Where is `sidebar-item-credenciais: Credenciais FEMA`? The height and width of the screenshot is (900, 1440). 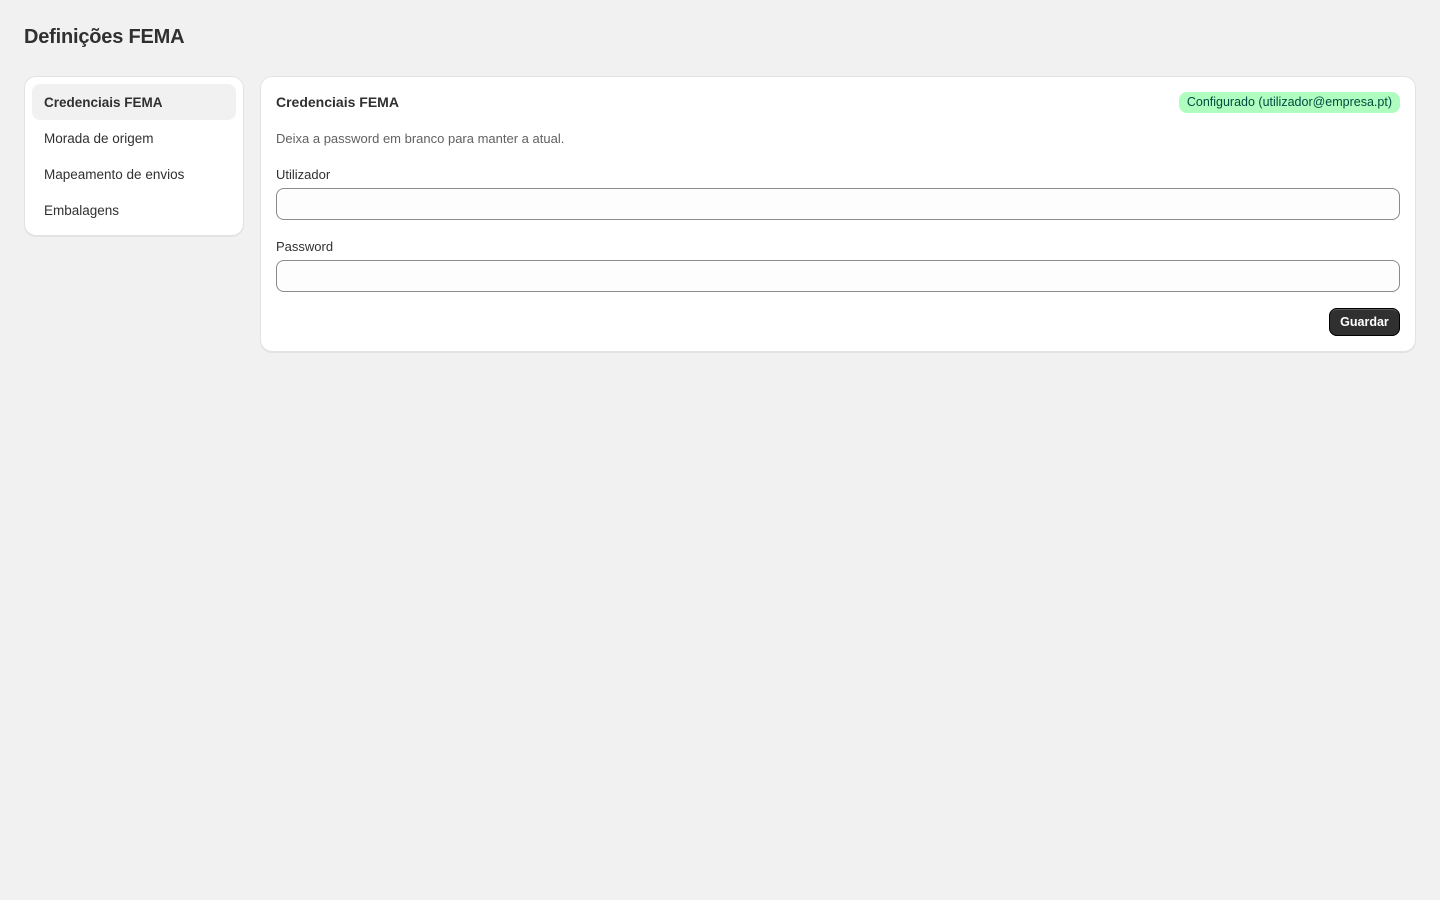 sidebar-item-credenciais: Credenciais FEMA is located at coordinates (134, 102).